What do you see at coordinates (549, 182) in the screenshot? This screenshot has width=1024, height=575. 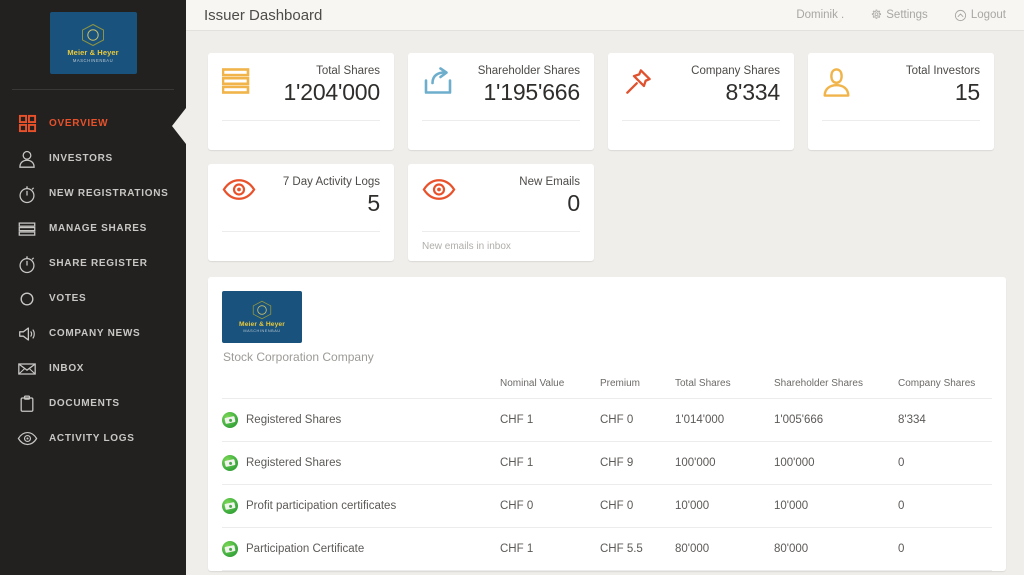 I see `card-label: New Emails` at bounding box center [549, 182].